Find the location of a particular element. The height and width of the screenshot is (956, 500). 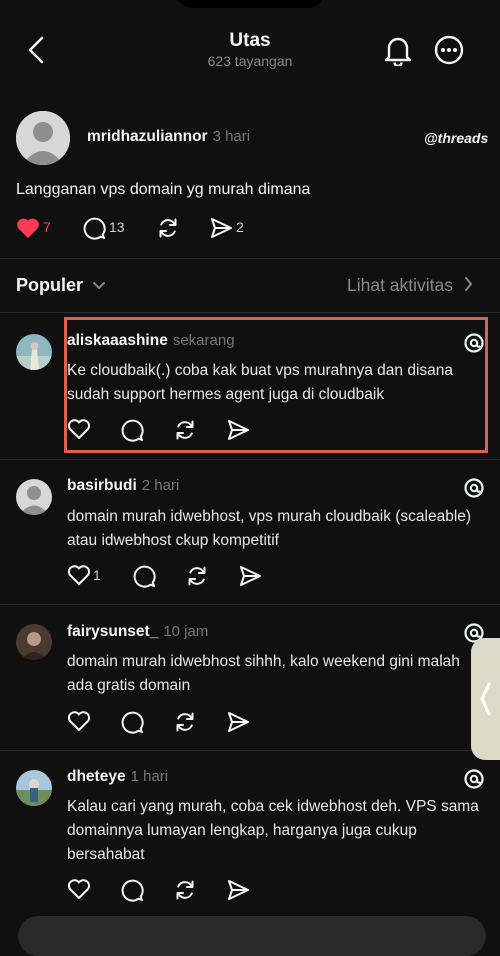

like-heart-filled-icon is located at coordinates (28, 228).